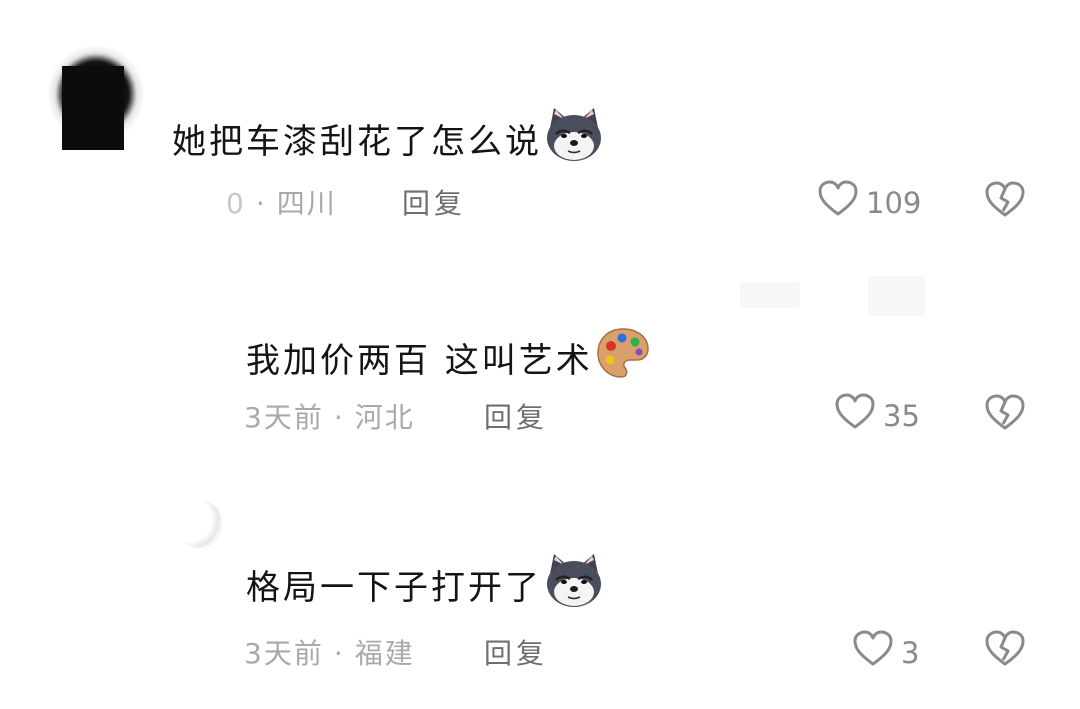 This screenshot has height=709, width=1080. Describe the element at coordinates (329, 417) in the screenshot. I see `comment-meta: 3天前 · 河北` at that location.